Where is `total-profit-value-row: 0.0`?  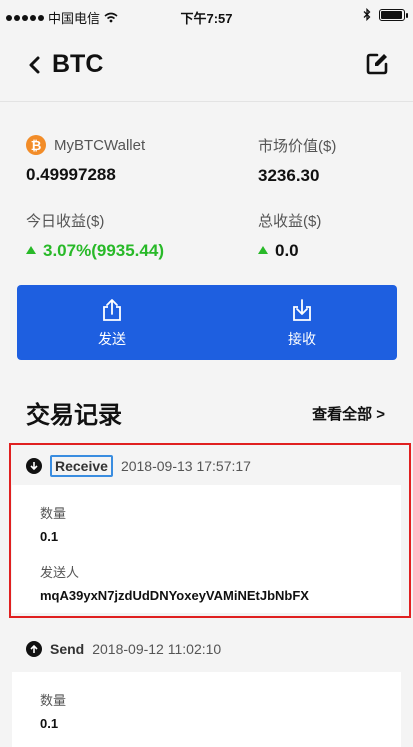 total-profit-value-row: 0.0 is located at coordinates (289, 251).